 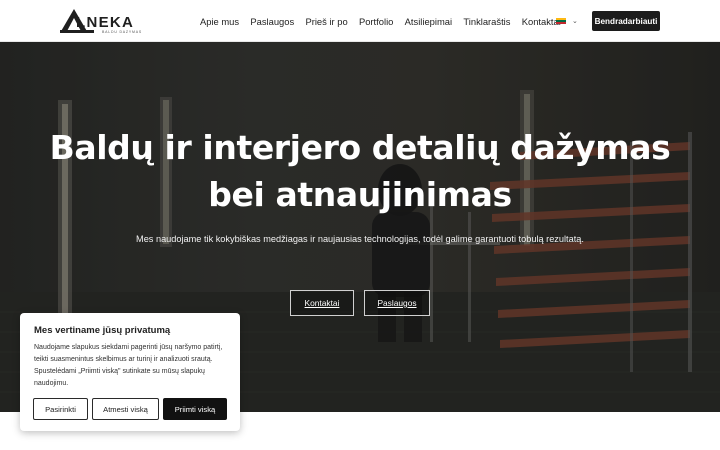 I want to click on nav-item-kontaktai: Kontaktai, so click(x=541, y=21).